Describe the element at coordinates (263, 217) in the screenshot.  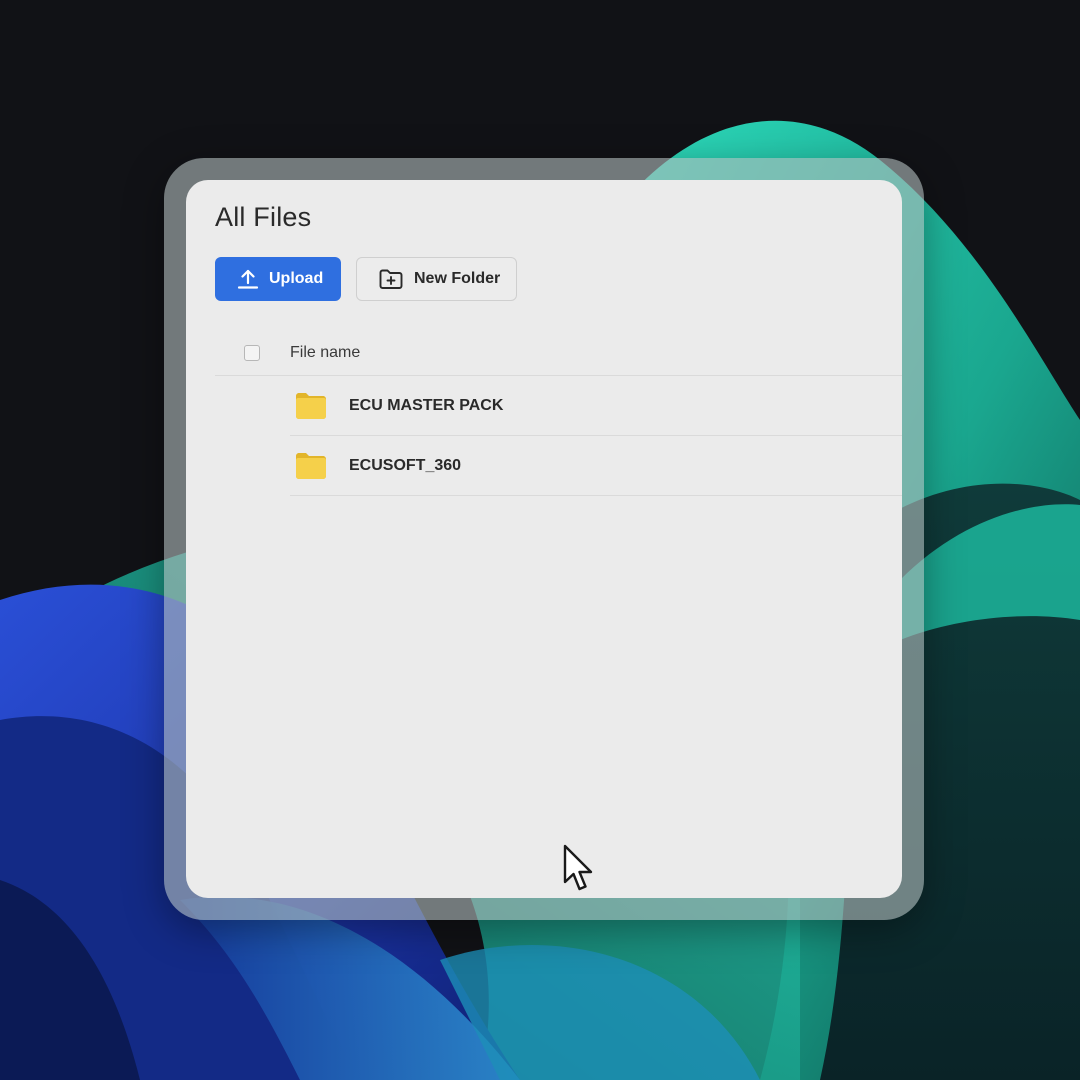
I see `page-title: All Files` at that location.